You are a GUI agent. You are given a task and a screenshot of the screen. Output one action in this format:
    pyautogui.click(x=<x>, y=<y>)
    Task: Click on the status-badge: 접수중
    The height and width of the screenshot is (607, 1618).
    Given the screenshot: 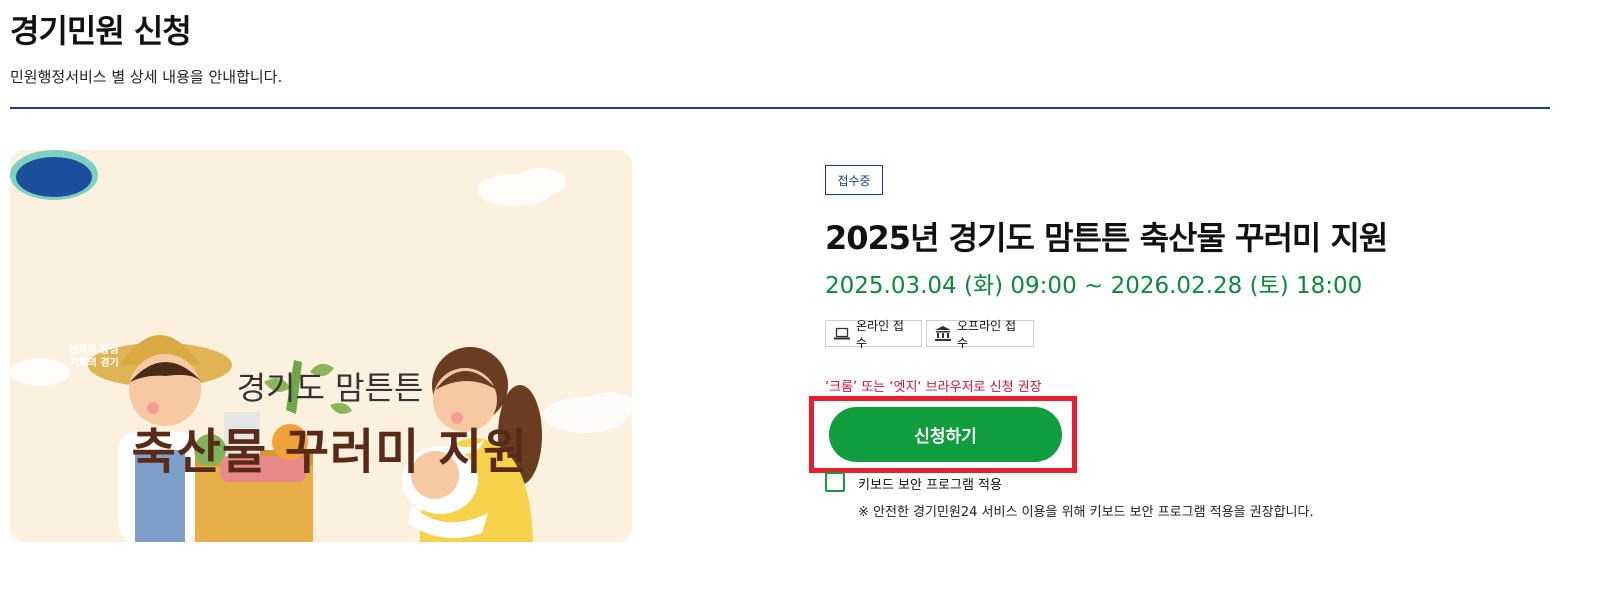 What is the action you would take?
    pyautogui.click(x=854, y=180)
    